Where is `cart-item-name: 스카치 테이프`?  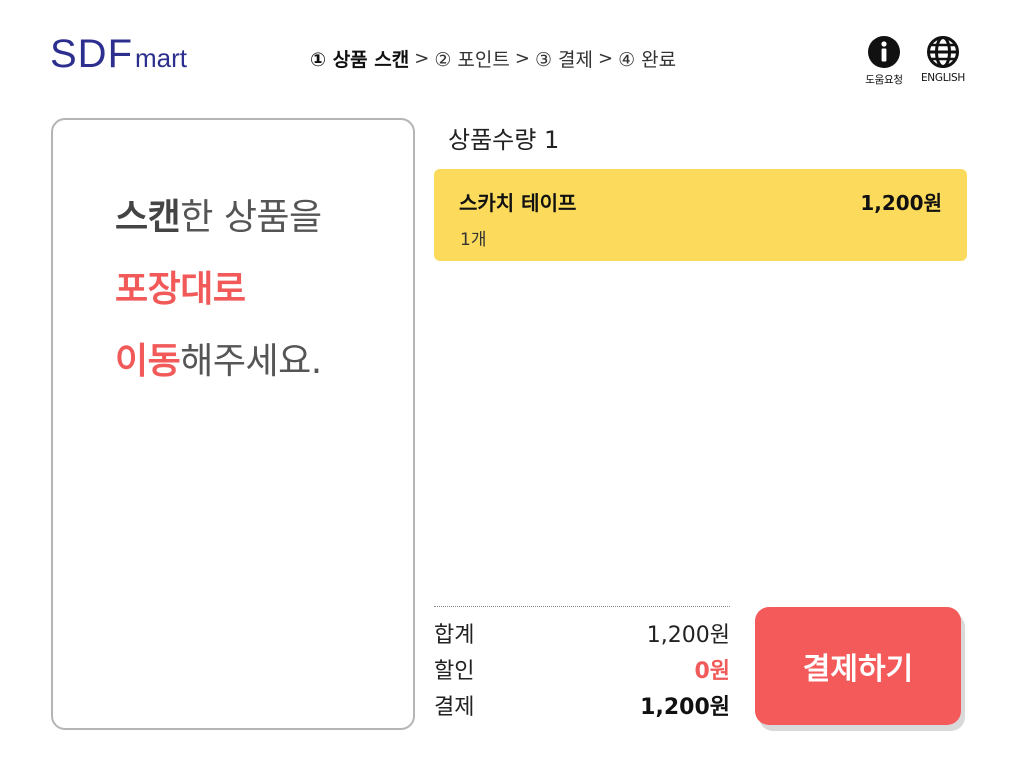 cart-item-name: 스카치 테이프 is located at coordinates (518, 203).